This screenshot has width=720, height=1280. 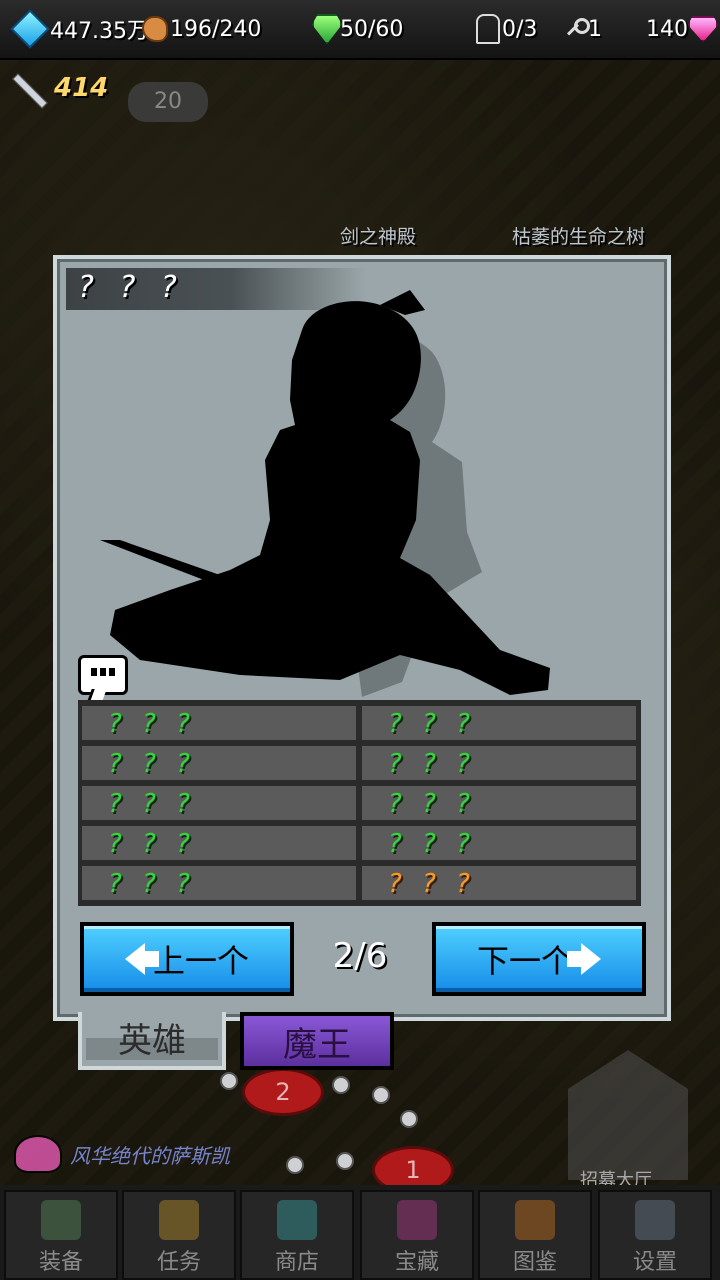 I want to click on diamond-value: 447.35万, so click(x=99, y=31).